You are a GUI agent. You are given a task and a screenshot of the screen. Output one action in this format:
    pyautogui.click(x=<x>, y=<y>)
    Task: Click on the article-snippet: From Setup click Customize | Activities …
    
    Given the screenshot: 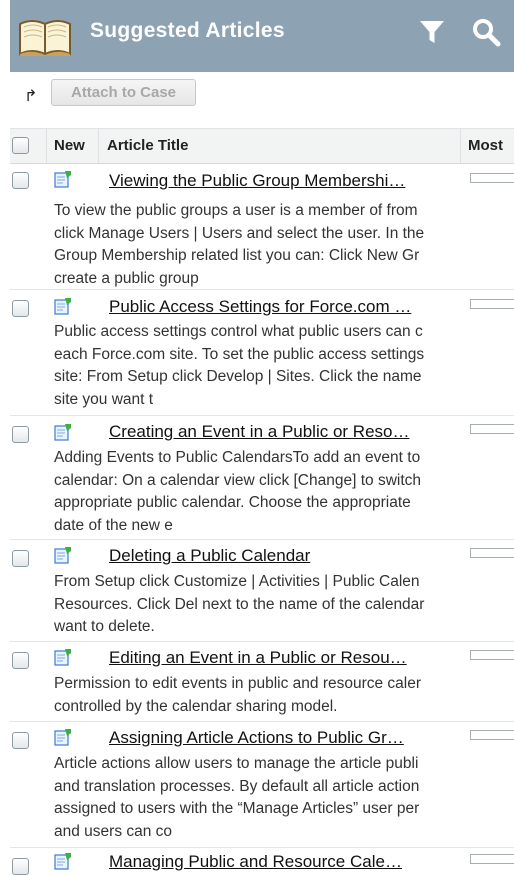 What is the action you would take?
    pyautogui.click(x=239, y=604)
    